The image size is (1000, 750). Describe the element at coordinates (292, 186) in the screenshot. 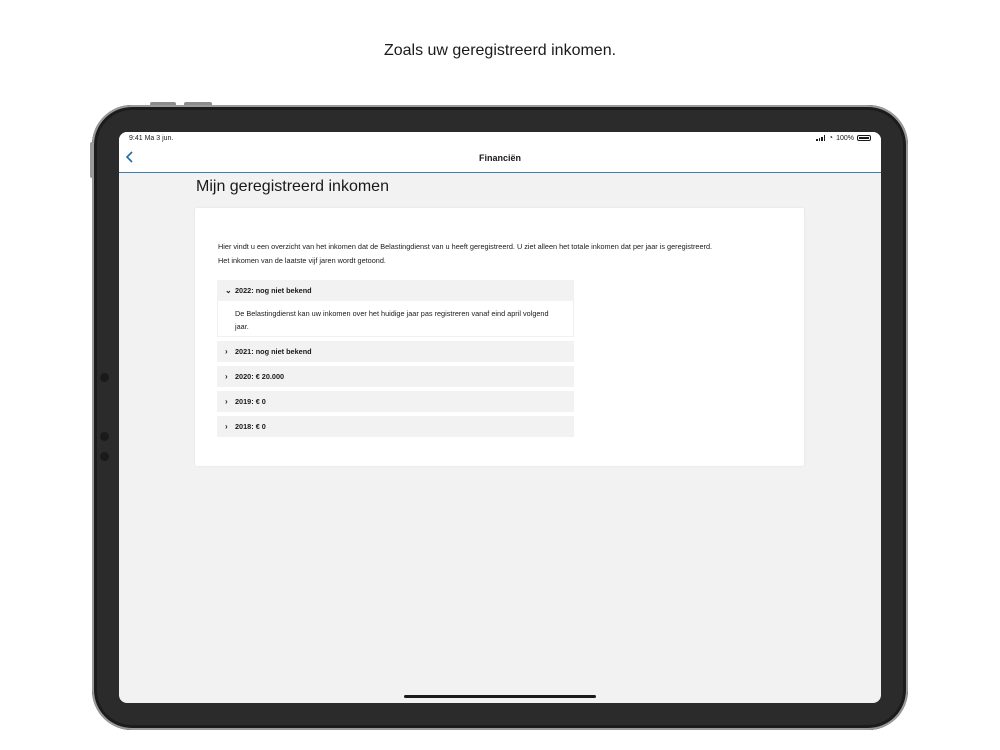

I see `page-title: Mijn geregistreerd inkomen` at that location.